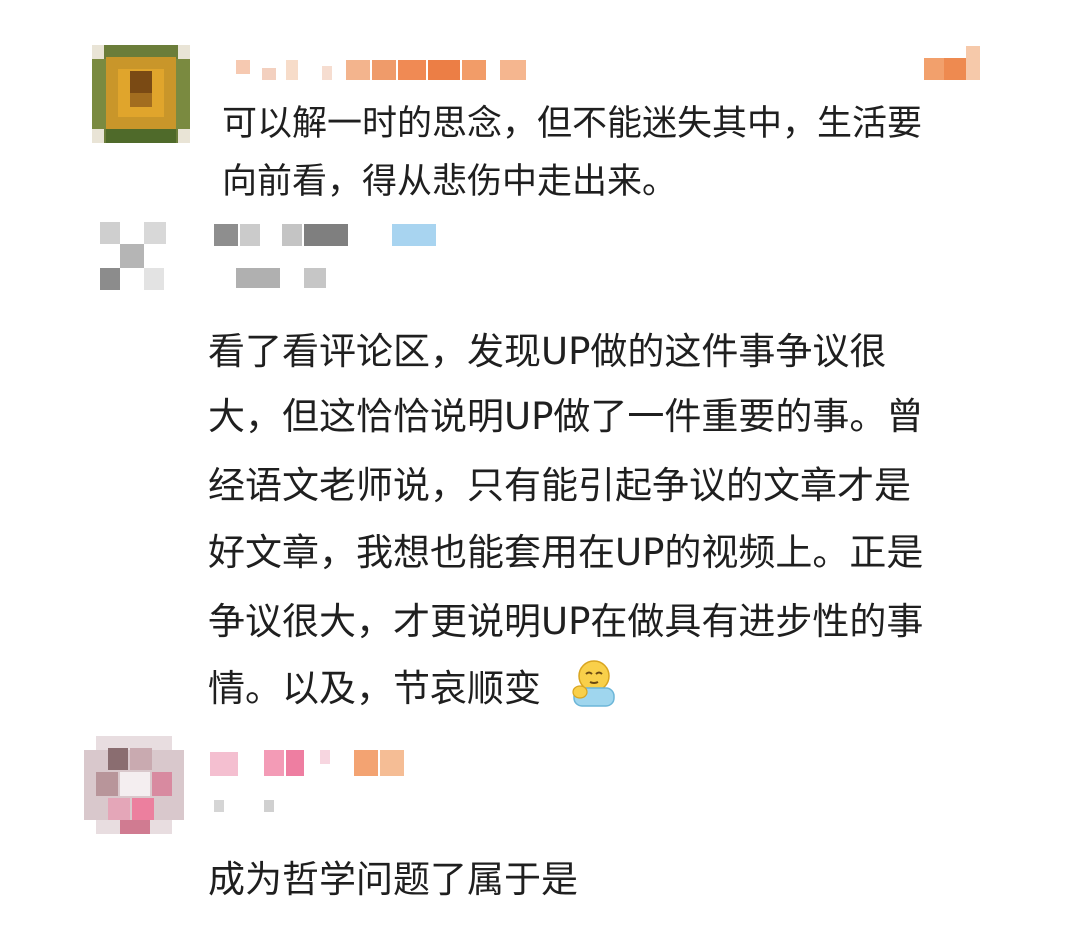  What do you see at coordinates (134, 785) in the screenshot?
I see `avatar-pink` at bounding box center [134, 785].